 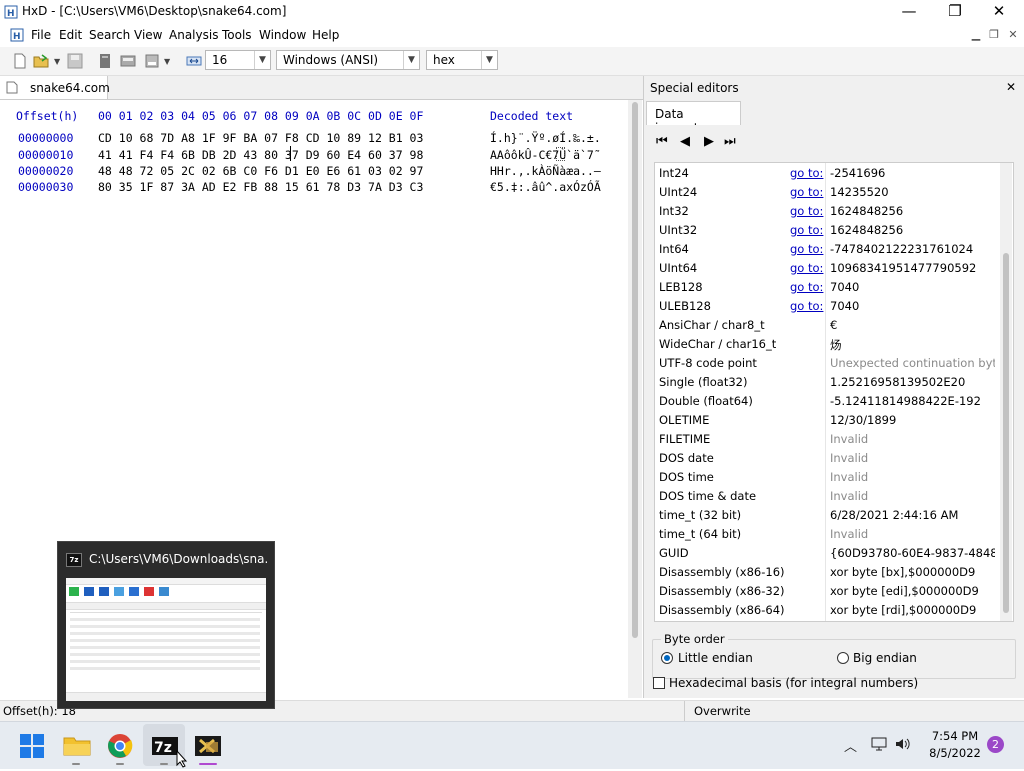 I want to click on inspector-field-value: xor byte [bx],$000000D9, so click(x=912, y=572).